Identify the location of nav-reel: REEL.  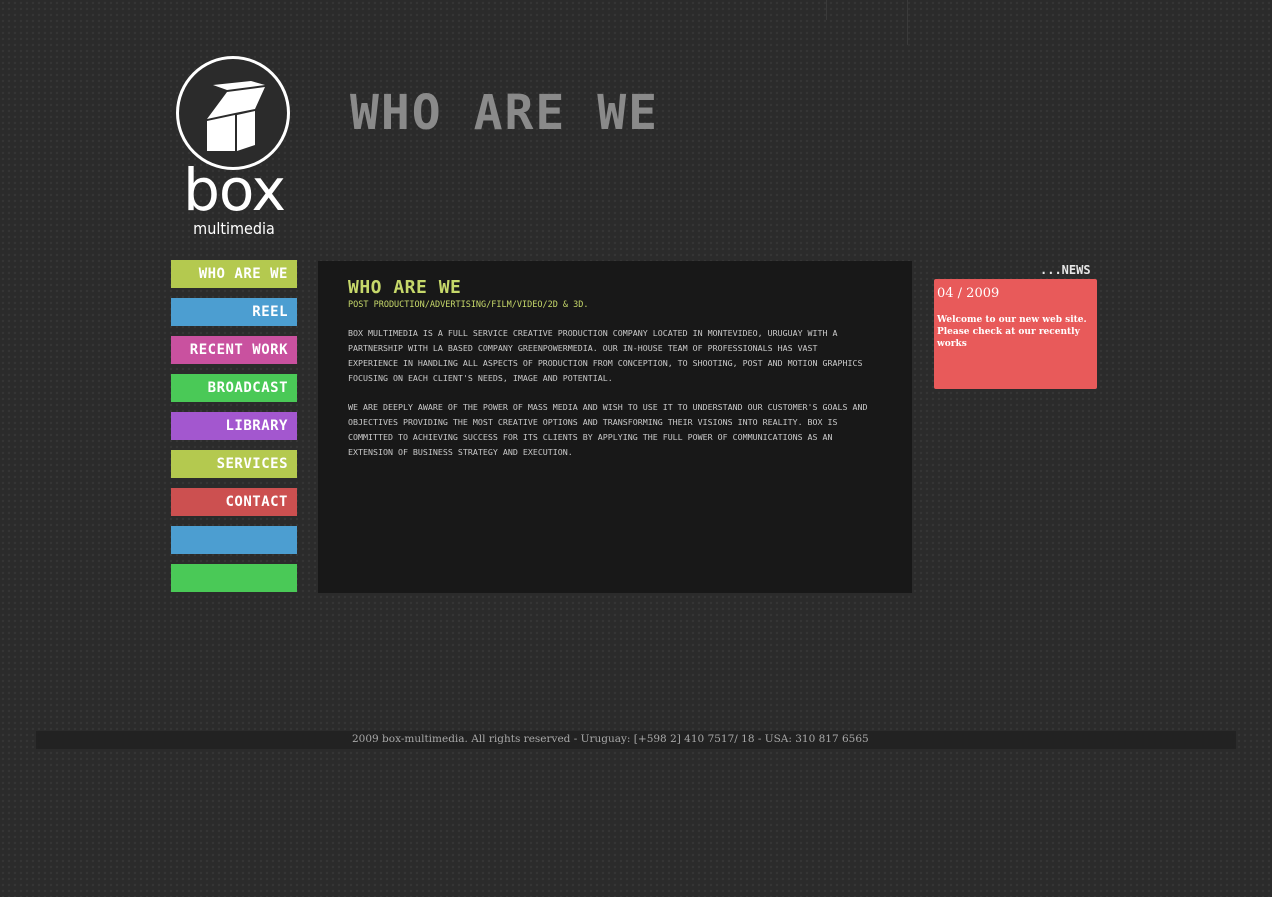
(234, 312).